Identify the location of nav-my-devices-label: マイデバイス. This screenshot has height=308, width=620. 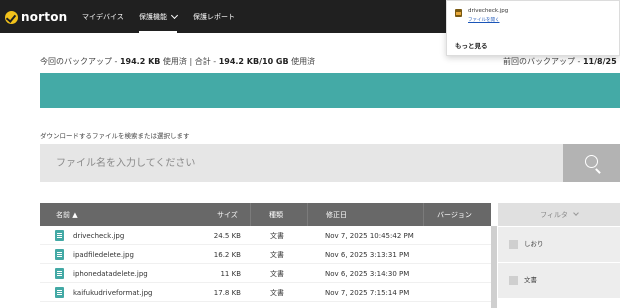
(103, 16).